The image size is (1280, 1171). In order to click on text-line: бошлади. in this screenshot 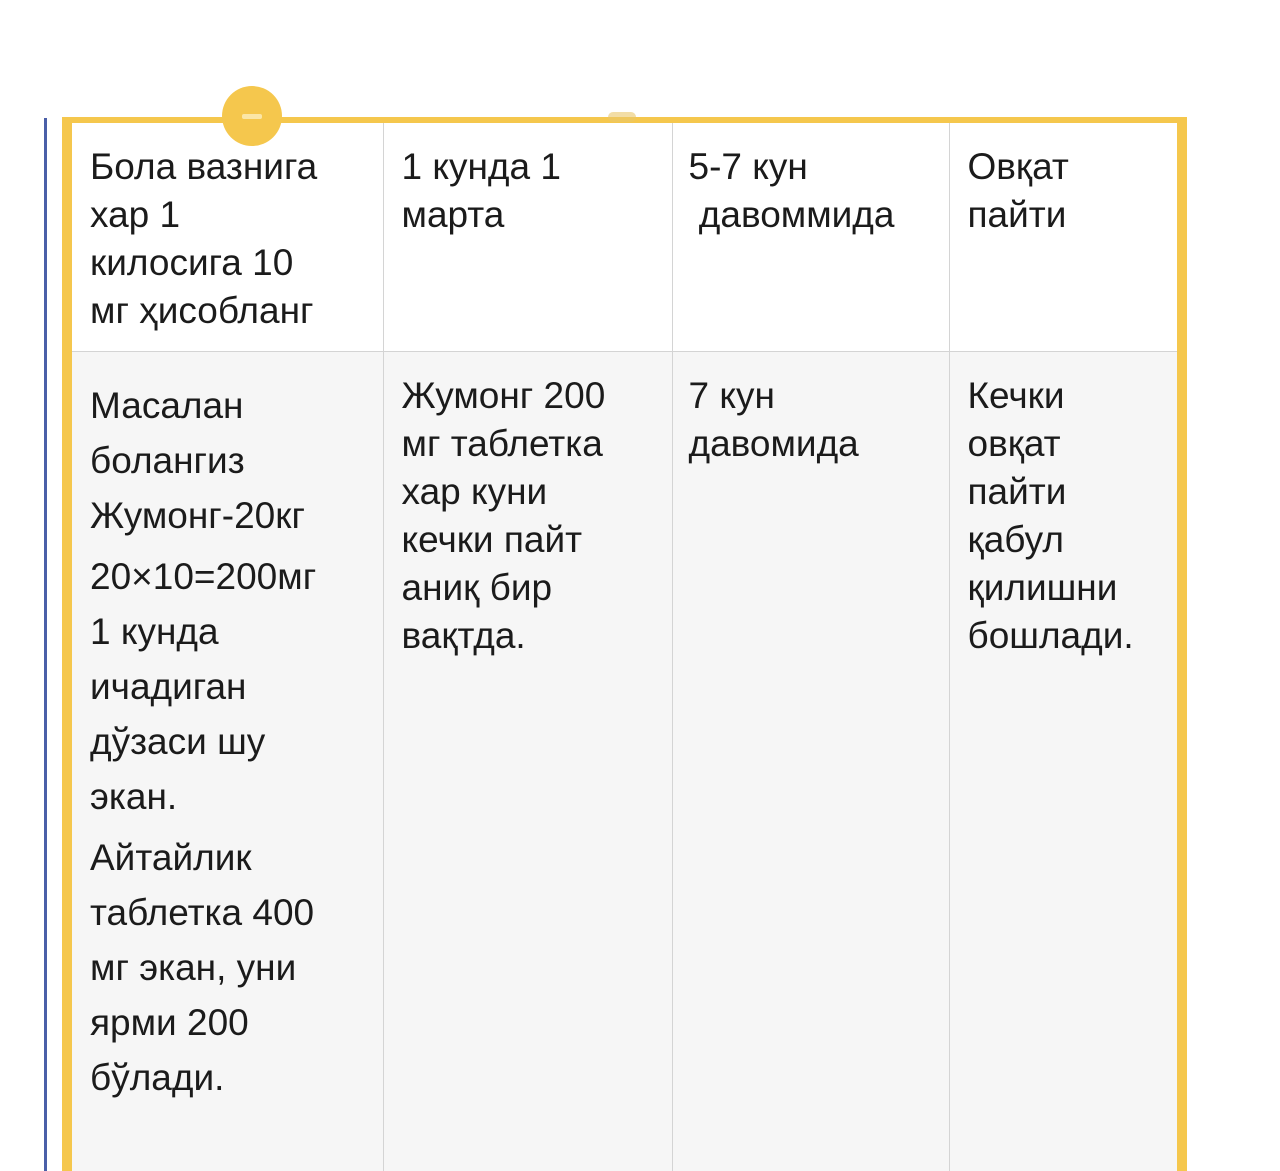, I will do `click(1050, 635)`.